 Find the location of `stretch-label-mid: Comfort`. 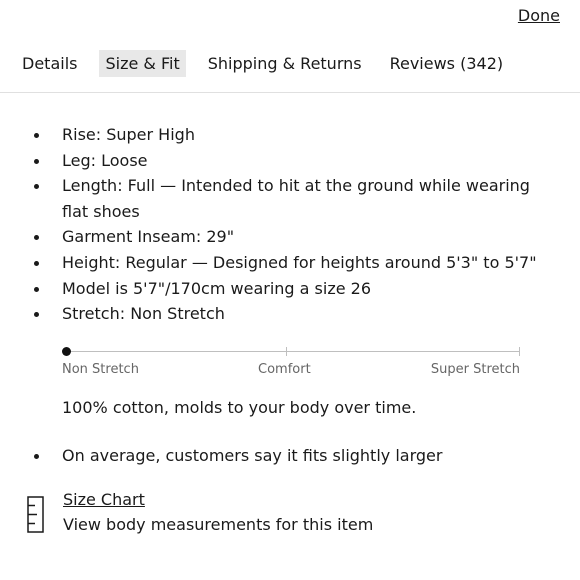

stretch-label-mid: Comfort is located at coordinates (284, 369).